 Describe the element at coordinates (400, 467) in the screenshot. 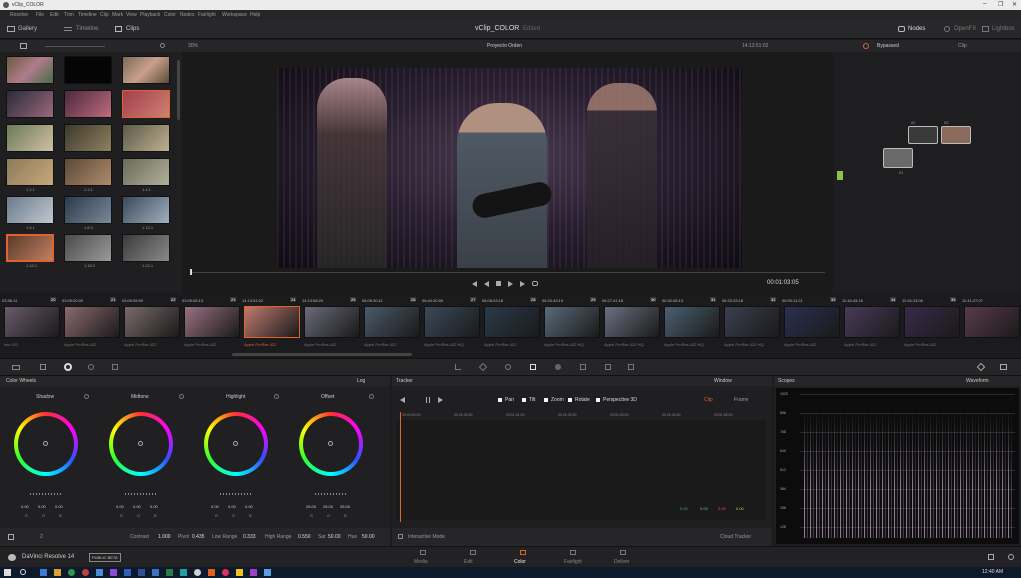

I see `tracker-playhead` at that location.